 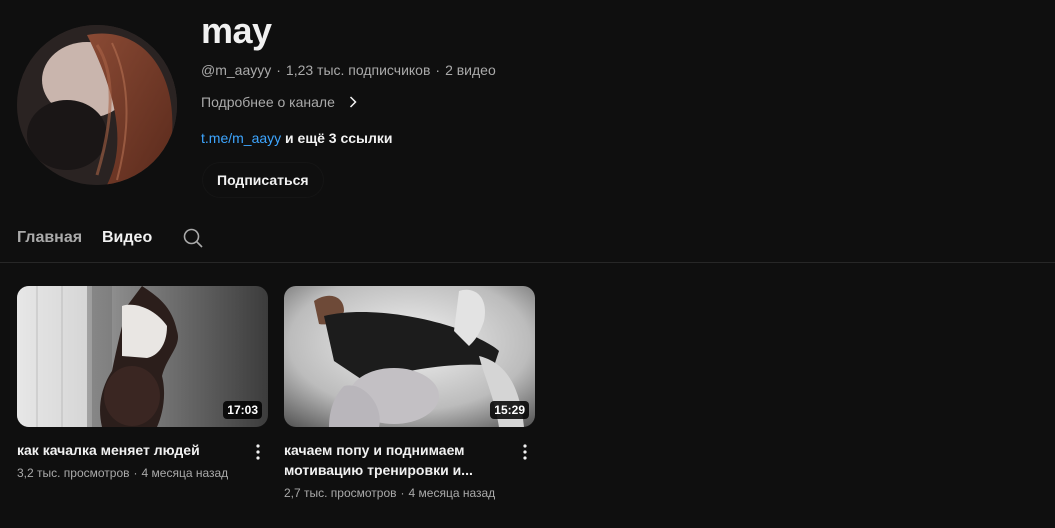 What do you see at coordinates (124, 450) in the screenshot?
I see `video-title: как качалка меняет людей` at bounding box center [124, 450].